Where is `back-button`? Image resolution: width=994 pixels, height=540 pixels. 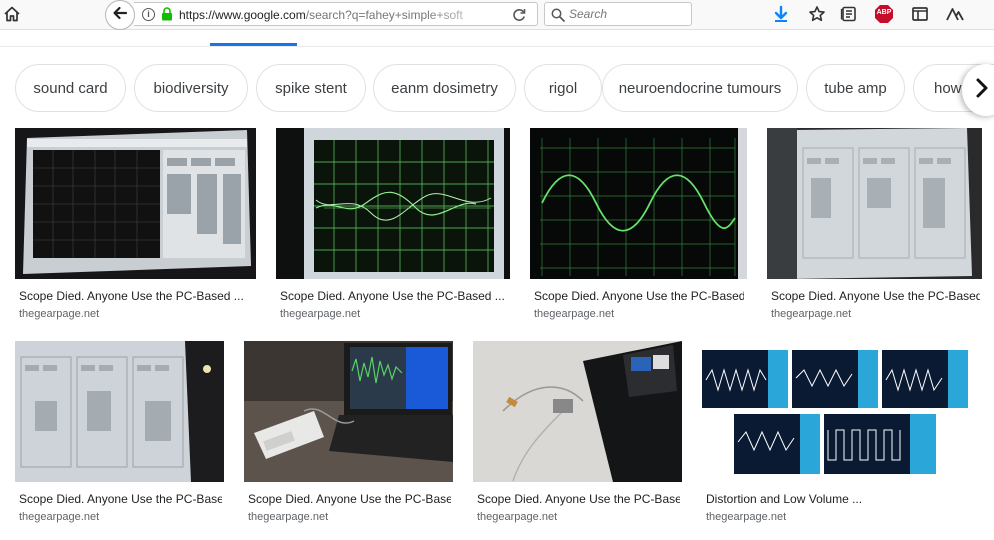
back-button is located at coordinates (120, 15).